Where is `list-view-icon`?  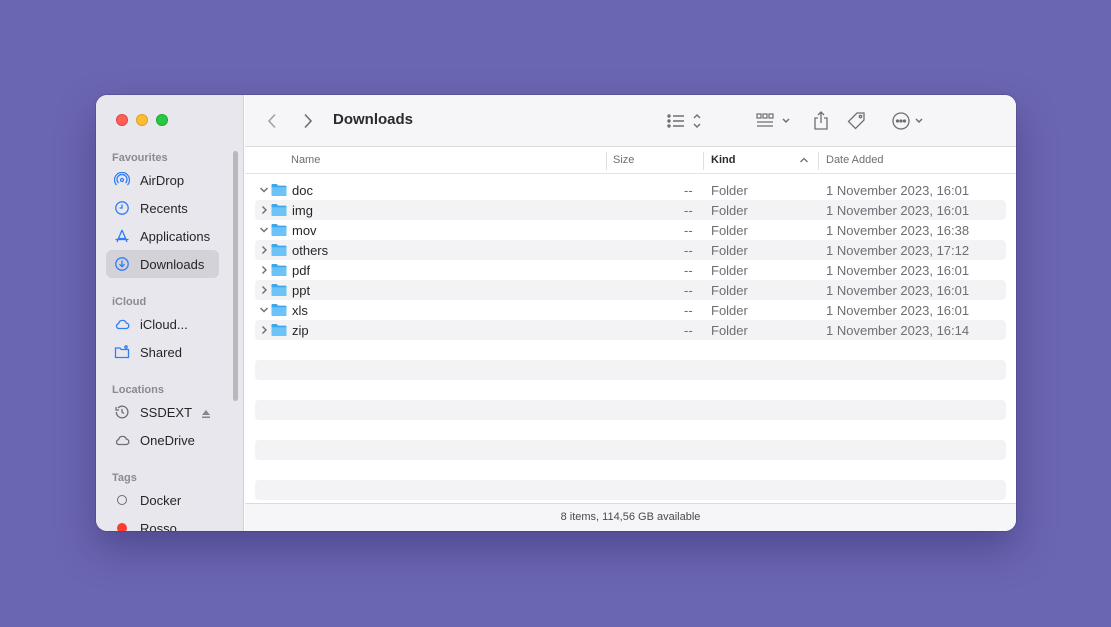
list-view-icon is located at coordinates (684, 121).